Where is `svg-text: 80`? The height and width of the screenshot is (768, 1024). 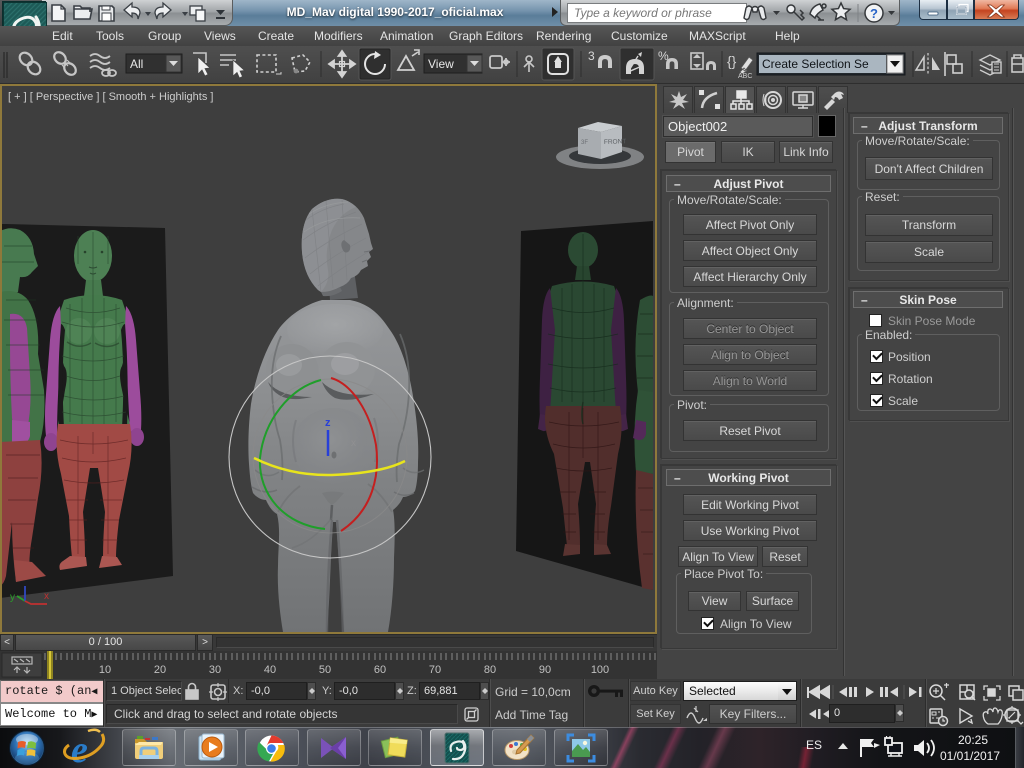 svg-text: 80 is located at coordinates (490, 670).